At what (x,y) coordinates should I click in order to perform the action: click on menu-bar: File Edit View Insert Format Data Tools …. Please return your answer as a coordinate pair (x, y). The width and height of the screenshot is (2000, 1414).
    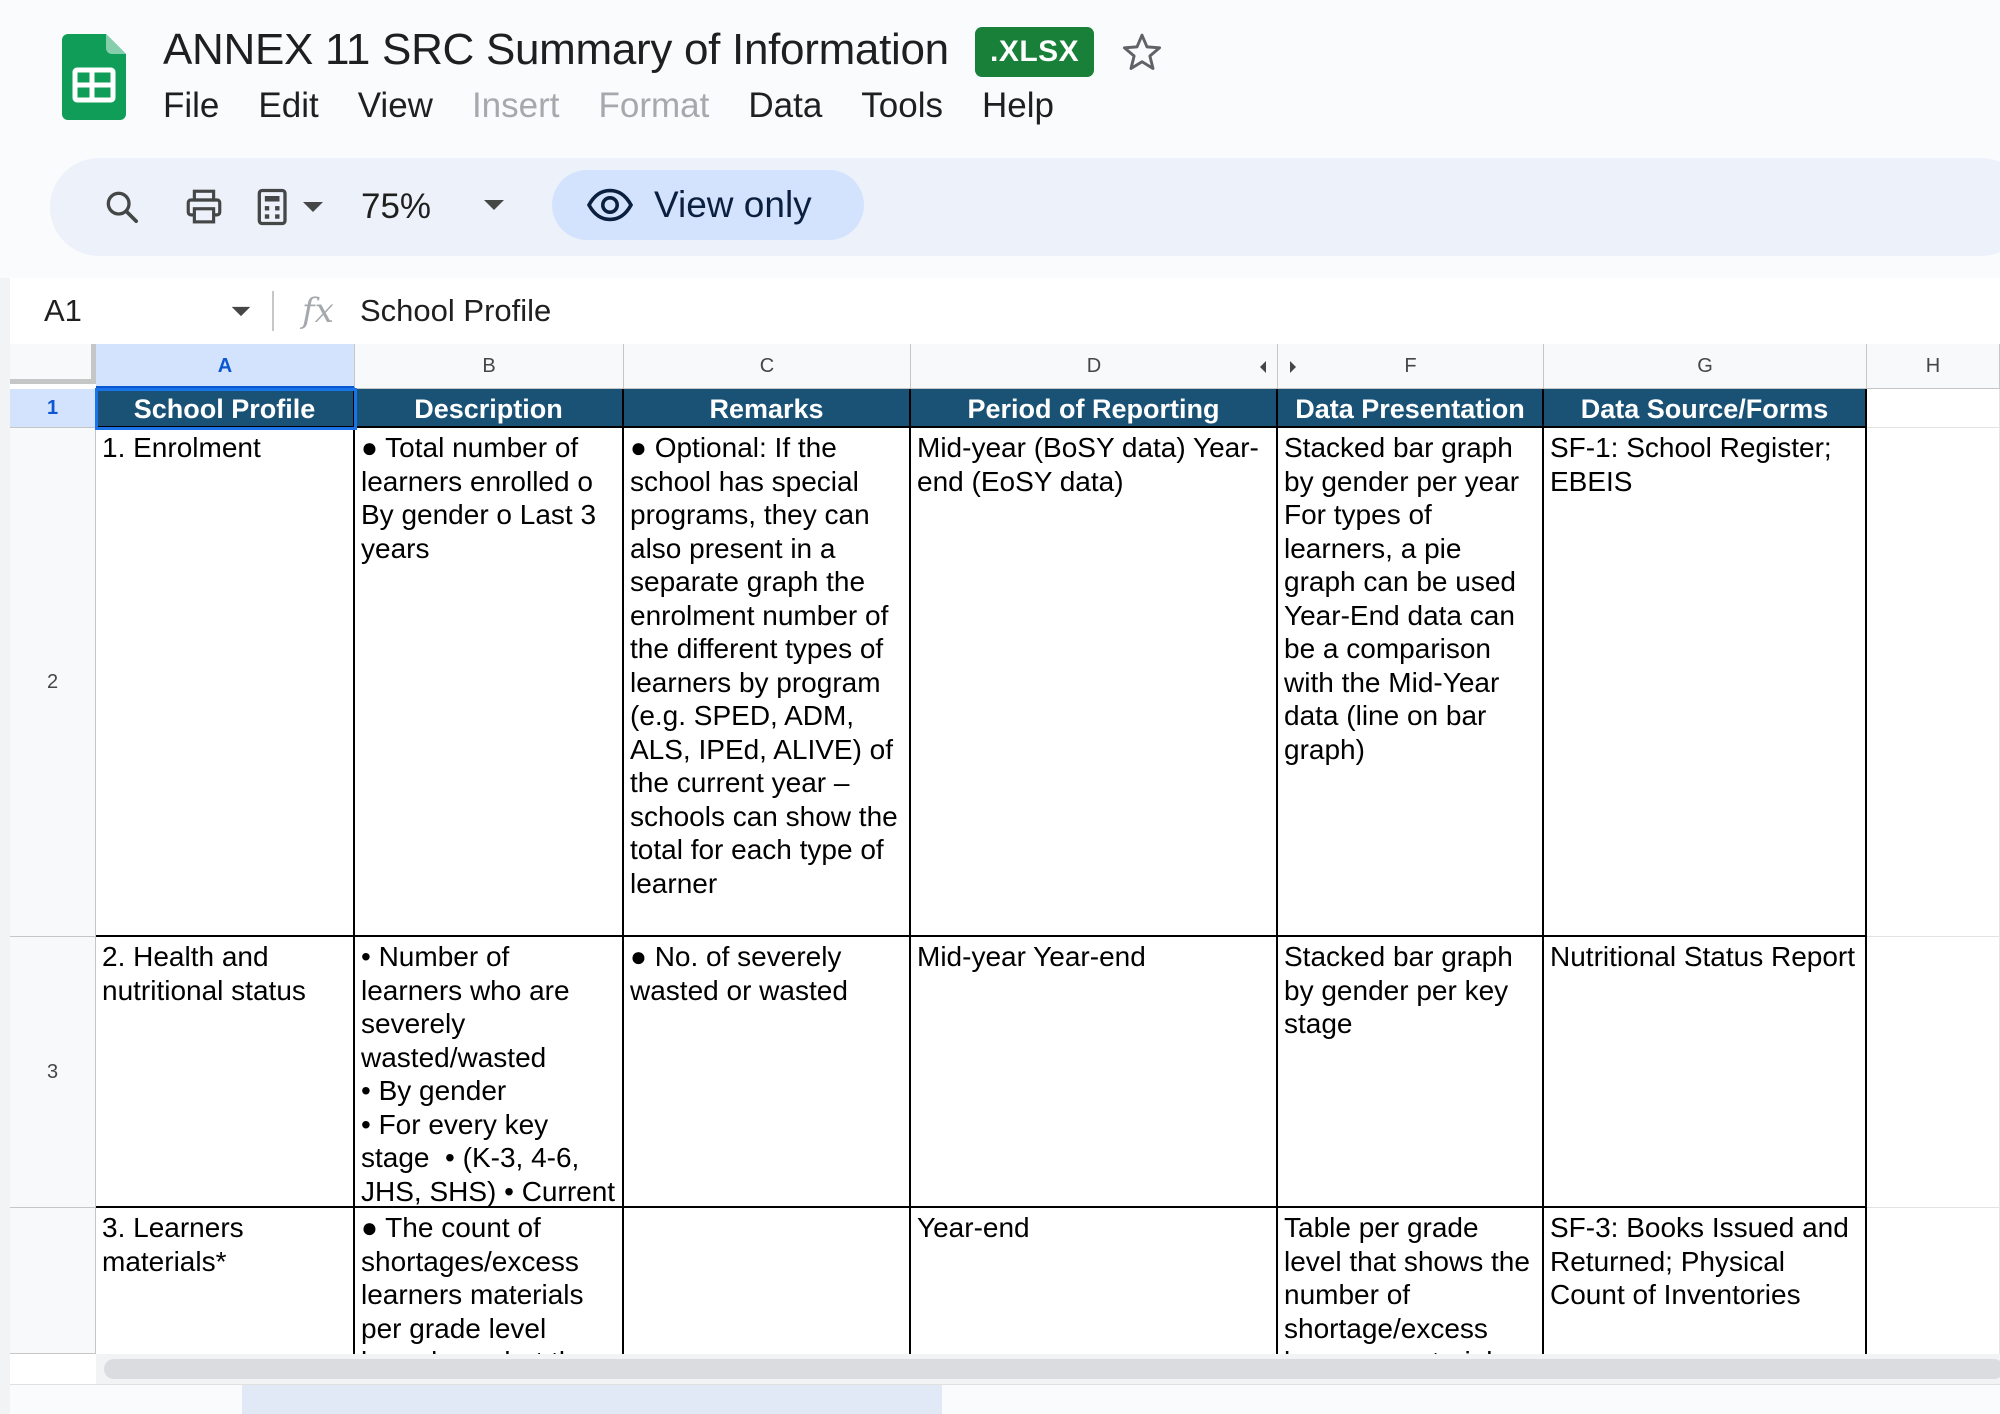
    Looking at the image, I should click on (628, 106).